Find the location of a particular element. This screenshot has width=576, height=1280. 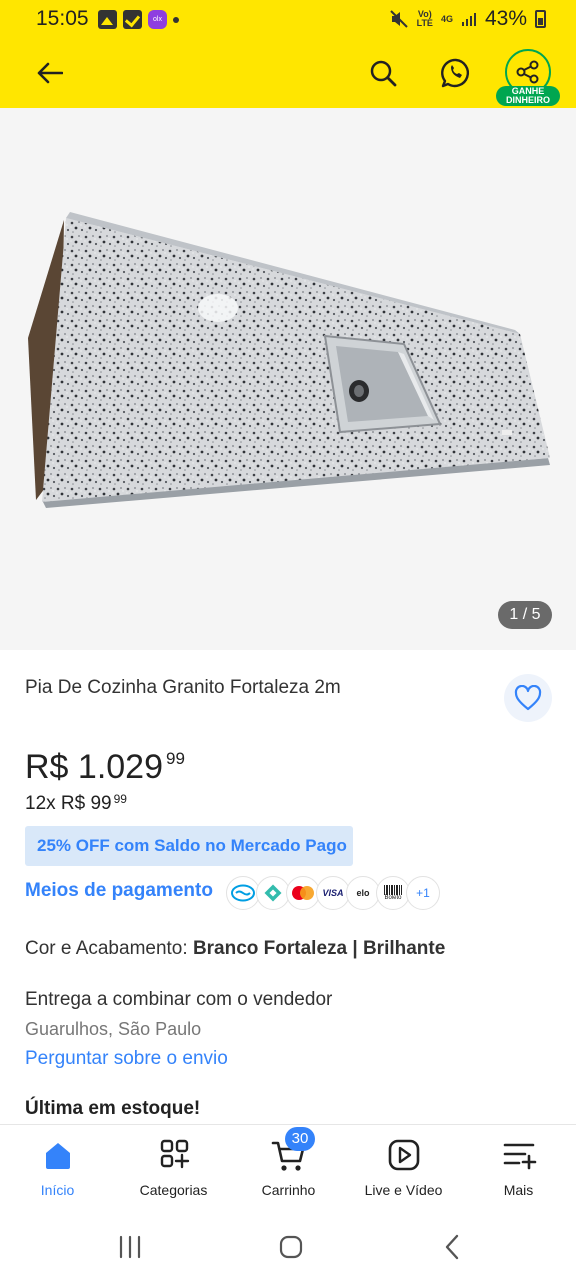

categories-icon is located at coordinates (174, 1155).